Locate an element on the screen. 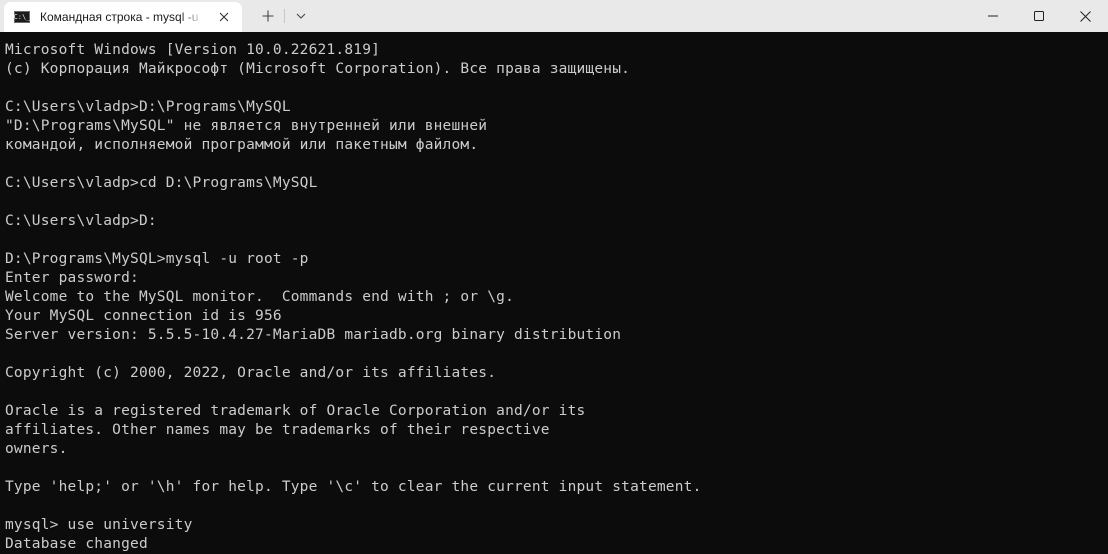  maximize-icon is located at coordinates (1039, 16).